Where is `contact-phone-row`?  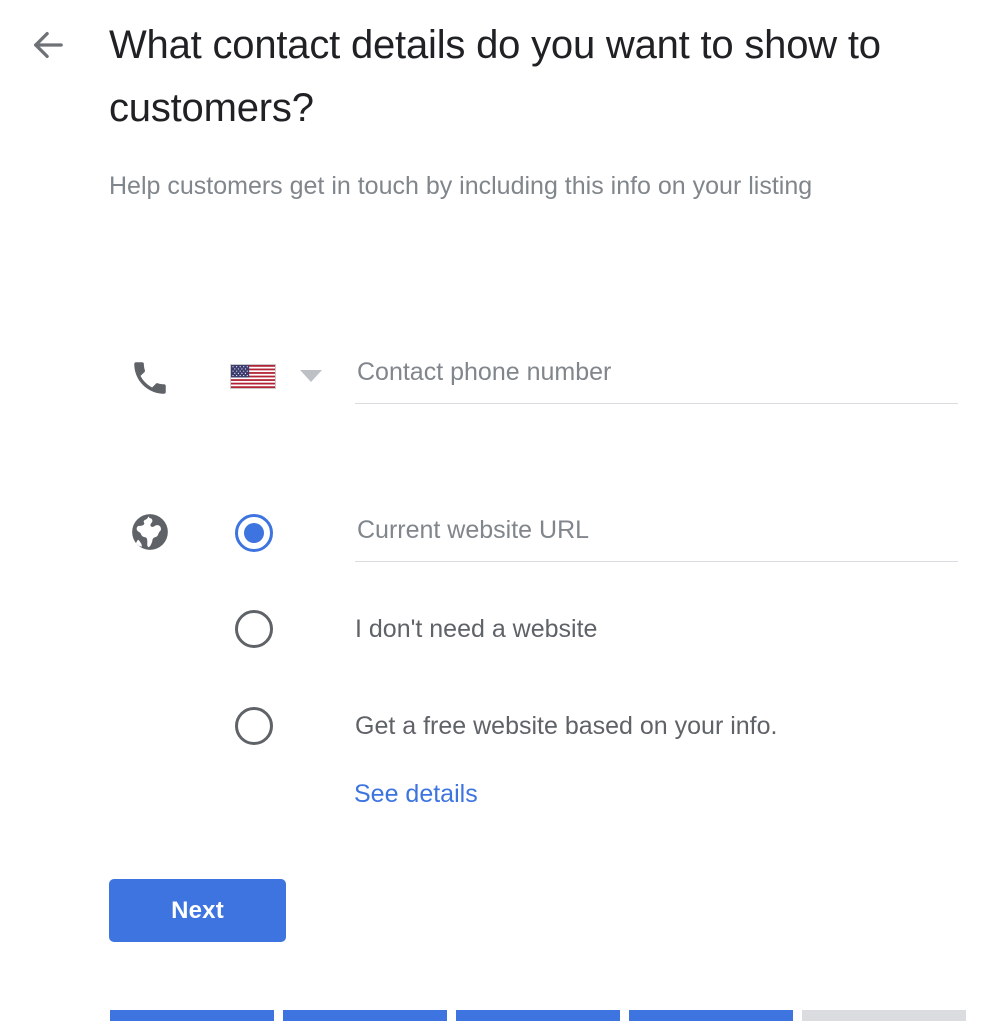
contact-phone-row is located at coordinates (495, 382).